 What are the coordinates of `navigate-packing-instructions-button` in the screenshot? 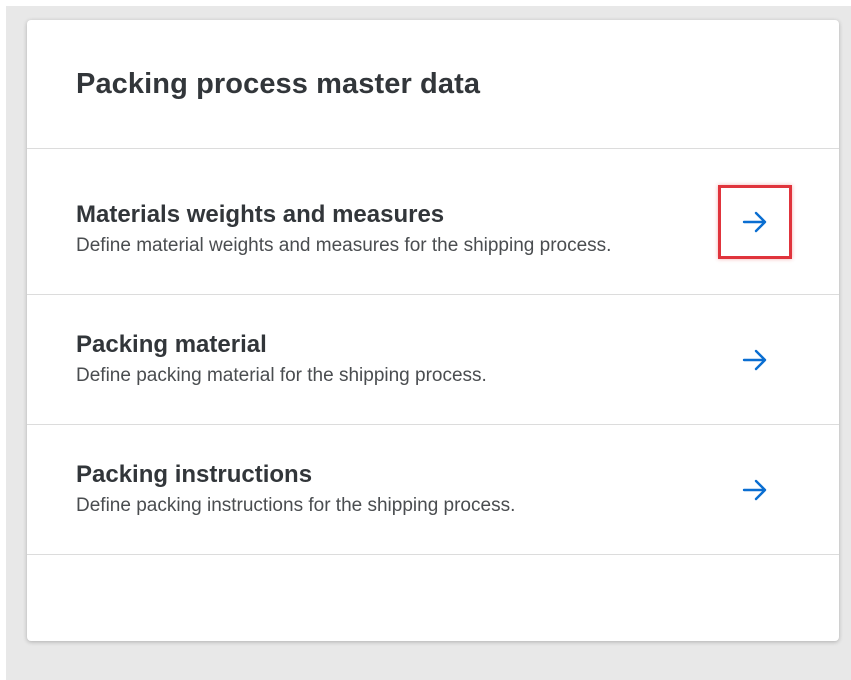 It's located at (755, 490).